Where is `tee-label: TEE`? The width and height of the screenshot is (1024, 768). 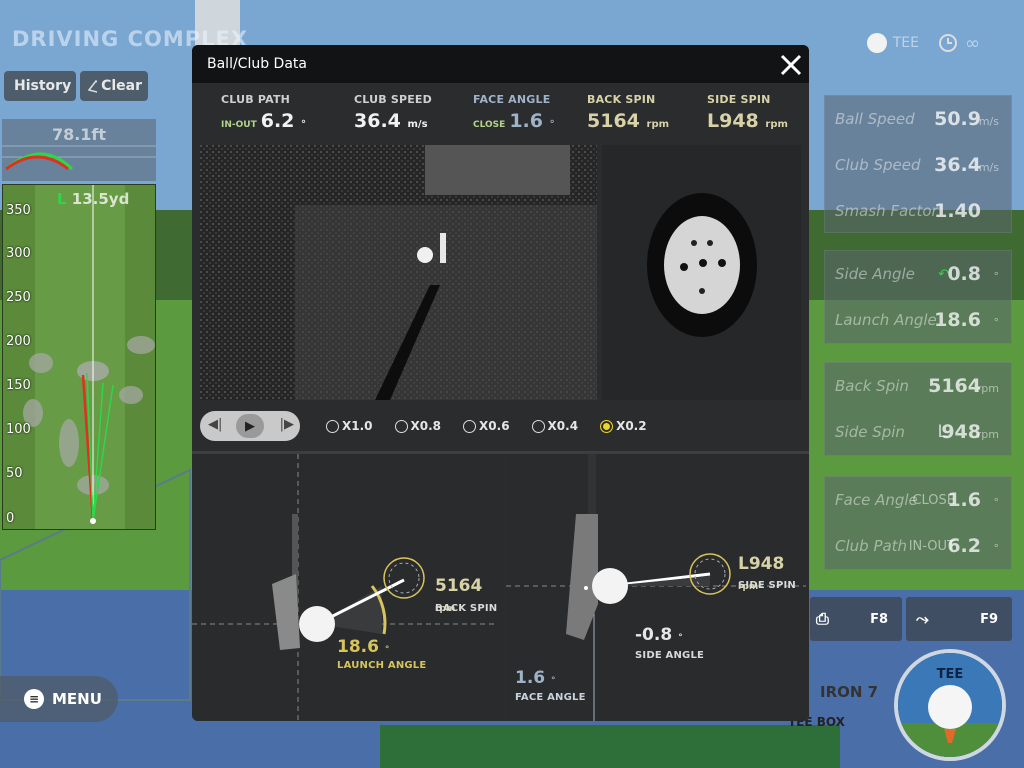
tee-label: TEE is located at coordinates (950, 674).